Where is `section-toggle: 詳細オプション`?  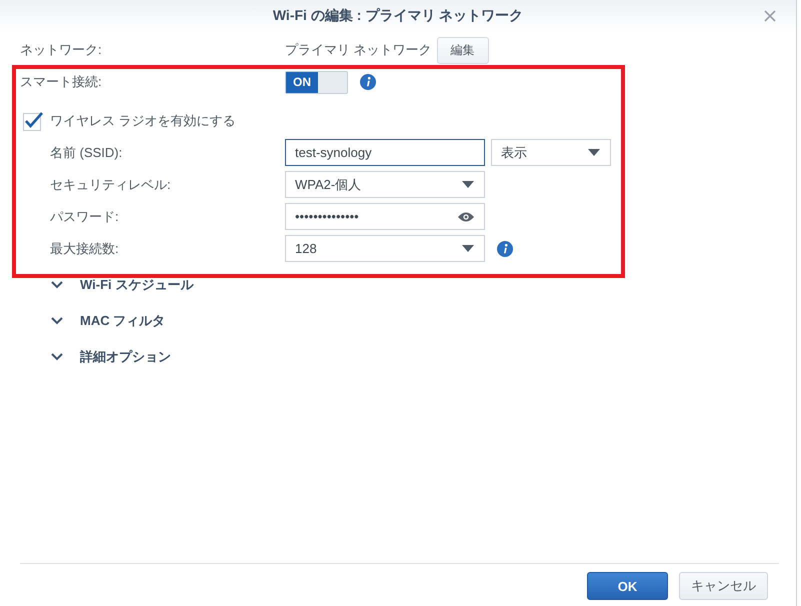
section-toggle: 詳細オプション is located at coordinates (111, 357).